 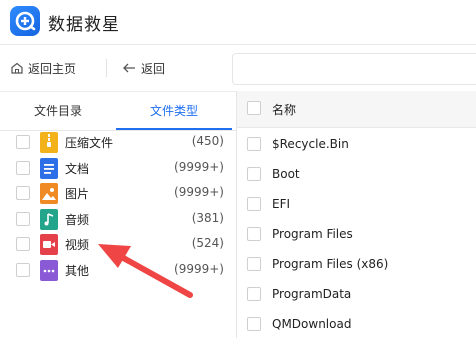 What do you see at coordinates (284, 109) in the screenshot?
I see `column-header-name: 名称` at bounding box center [284, 109].